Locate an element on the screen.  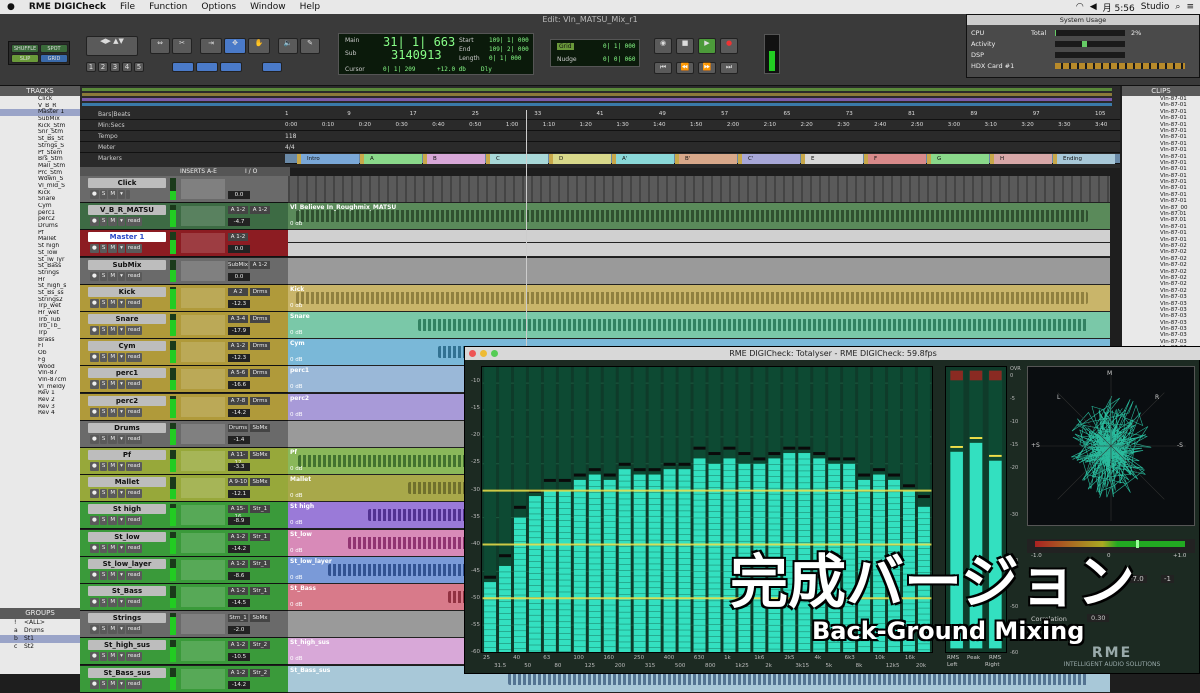
tracks-list-item: Rev 2 is located at coordinates (40, 400).